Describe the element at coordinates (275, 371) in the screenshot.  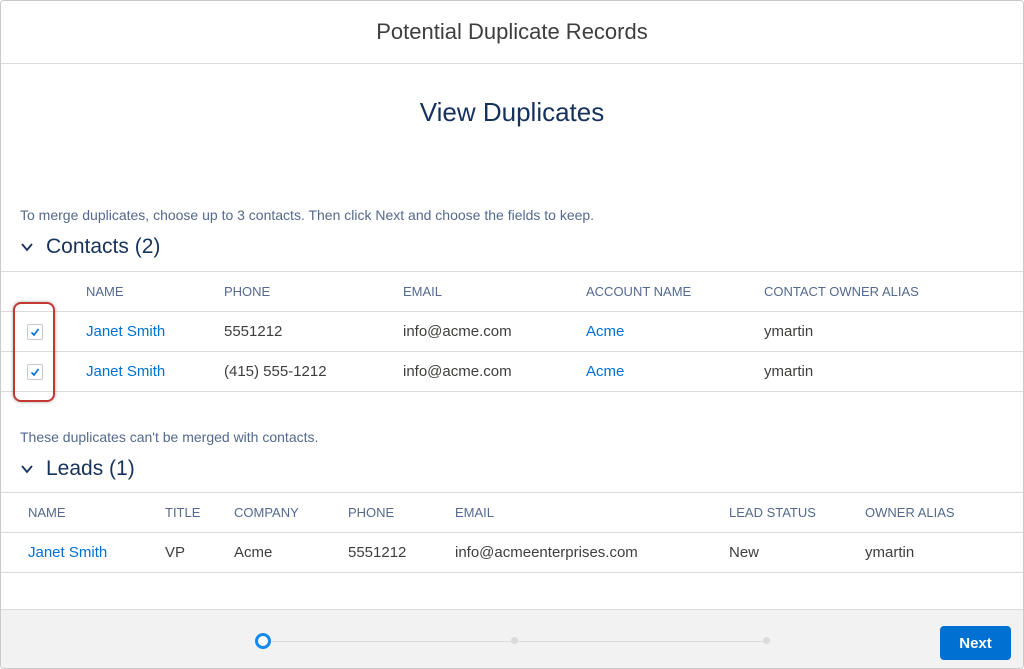
I see `contact-phone: (415) 555-1212` at that location.